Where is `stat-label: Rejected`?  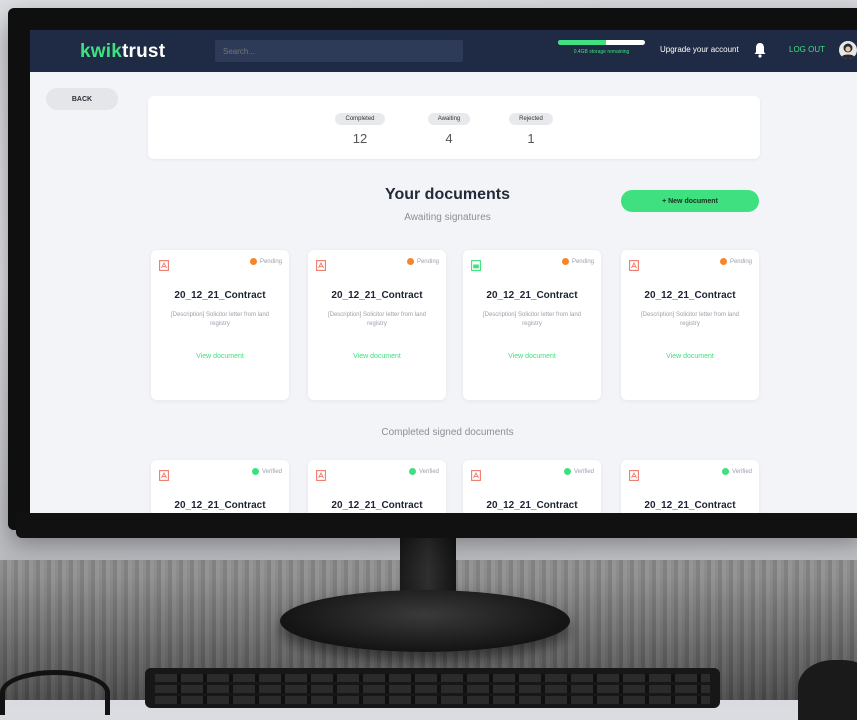
stat-label: Rejected is located at coordinates (531, 119).